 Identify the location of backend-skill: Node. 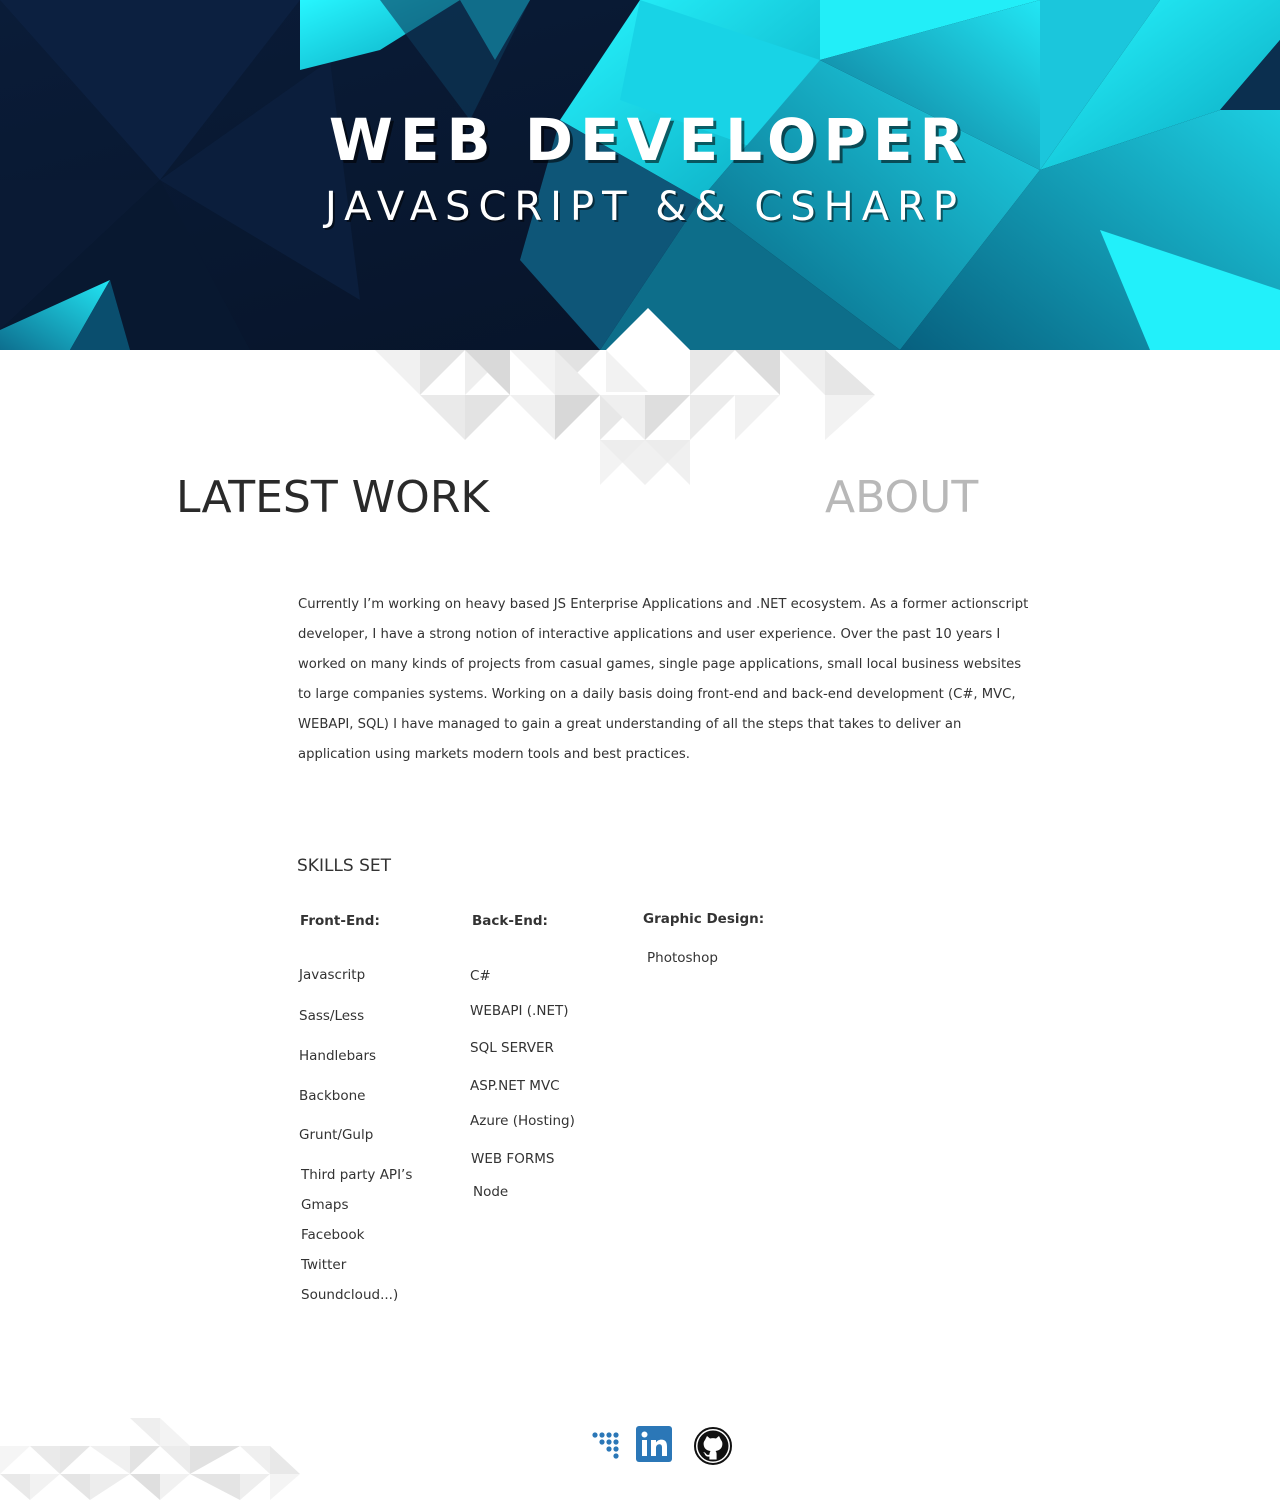
(491, 1192).